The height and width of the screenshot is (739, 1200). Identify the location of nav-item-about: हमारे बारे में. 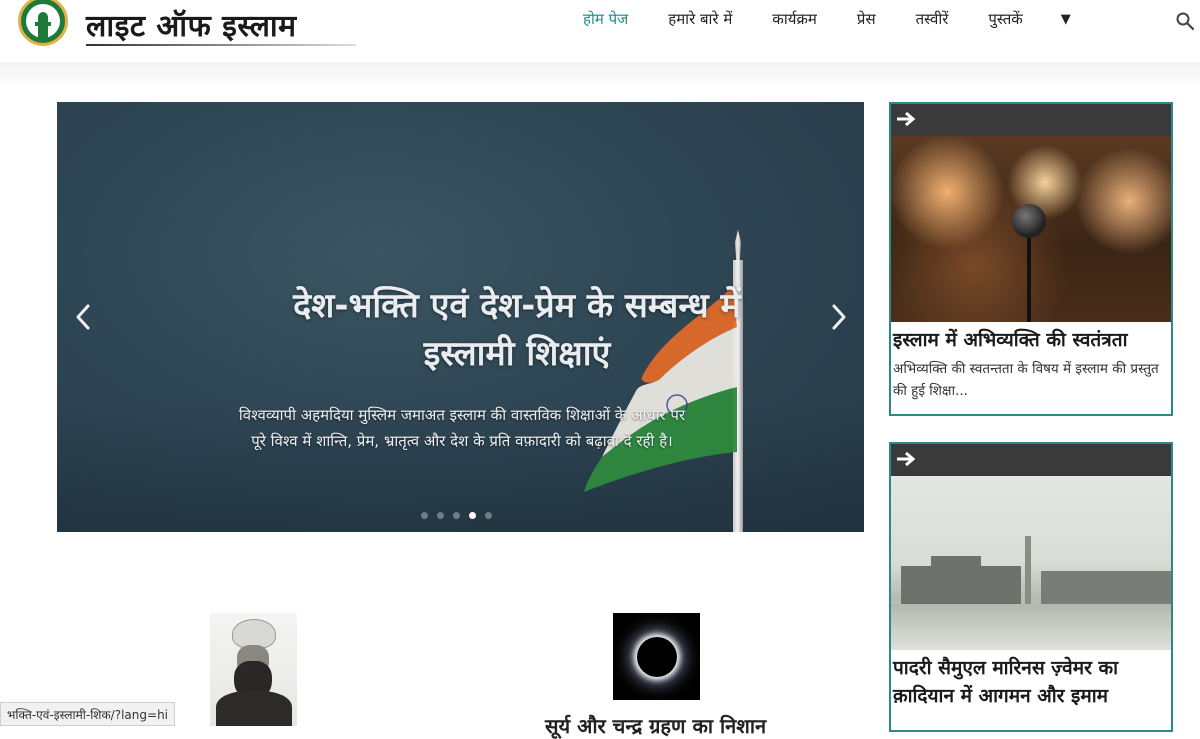
(700, 19).